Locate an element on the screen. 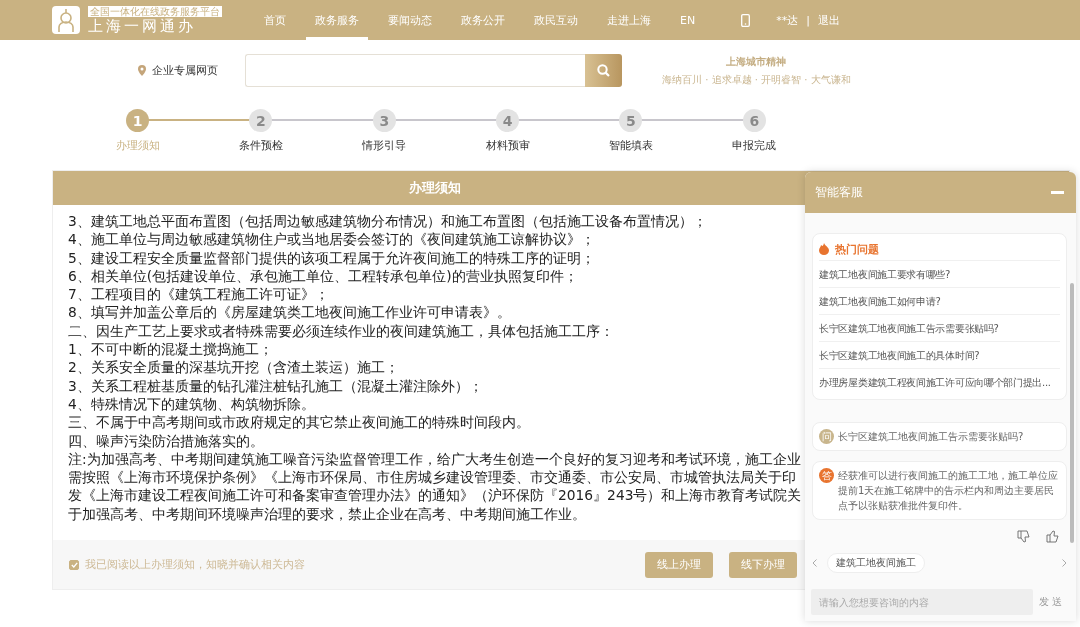 The image size is (1080, 627). user-name: **达 is located at coordinates (787, 20).